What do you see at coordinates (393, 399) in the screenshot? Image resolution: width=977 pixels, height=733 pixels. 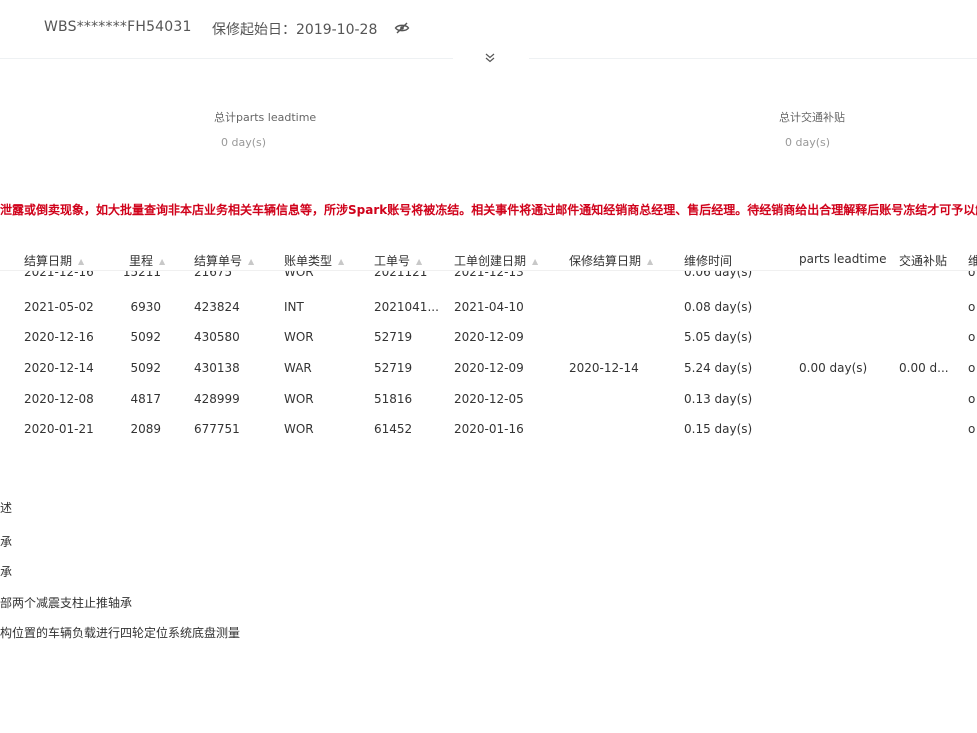 I see `table-cell: 51816` at bounding box center [393, 399].